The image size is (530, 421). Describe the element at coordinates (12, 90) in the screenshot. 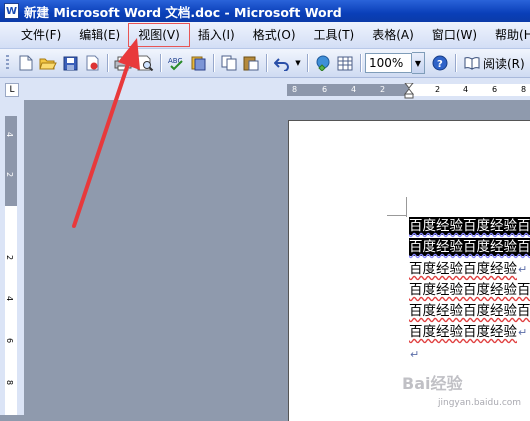

I see `tab-stop-selector: L` at that location.